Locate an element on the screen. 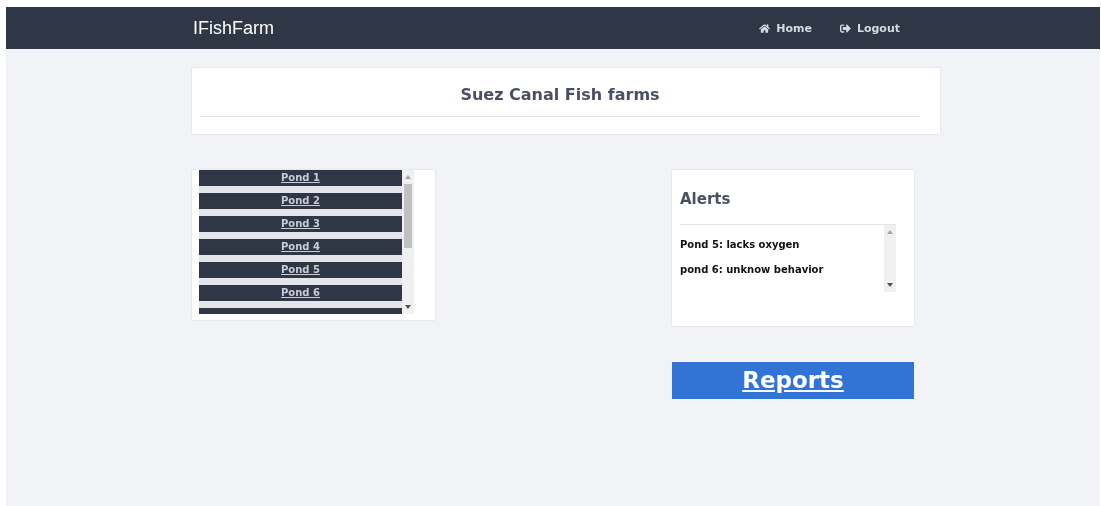 The width and height of the screenshot is (1101, 506). page-title: Suez Canal Fish farms is located at coordinates (560, 101).